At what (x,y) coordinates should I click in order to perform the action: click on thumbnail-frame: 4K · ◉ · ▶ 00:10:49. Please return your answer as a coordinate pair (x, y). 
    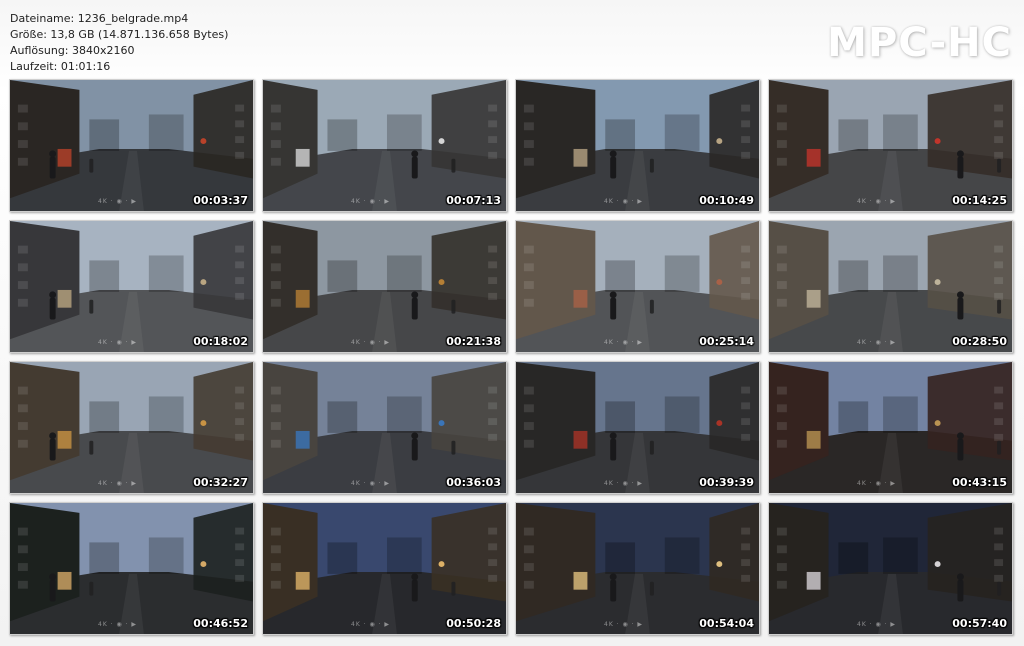
    Looking at the image, I should click on (637, 145).